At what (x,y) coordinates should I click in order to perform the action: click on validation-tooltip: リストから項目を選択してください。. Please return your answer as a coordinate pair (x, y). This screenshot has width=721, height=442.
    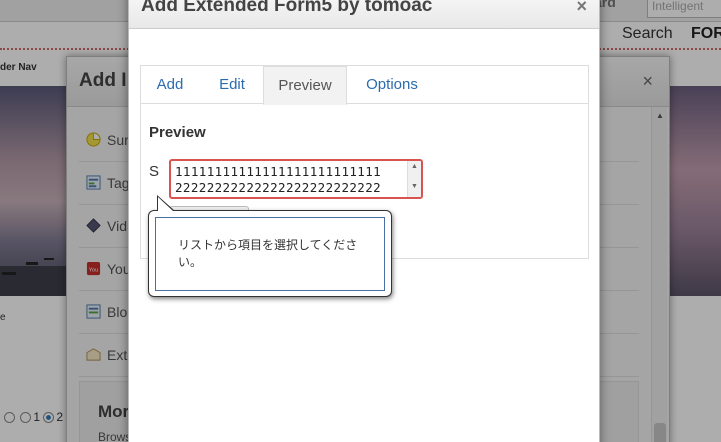
    Looking at the image, I should click on (270, 246).